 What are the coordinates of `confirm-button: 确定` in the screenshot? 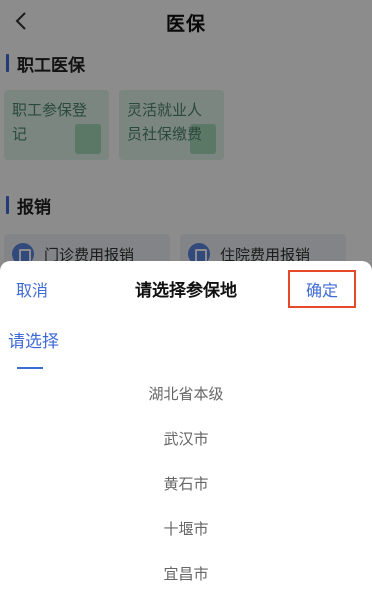 It's located at (322, 288).